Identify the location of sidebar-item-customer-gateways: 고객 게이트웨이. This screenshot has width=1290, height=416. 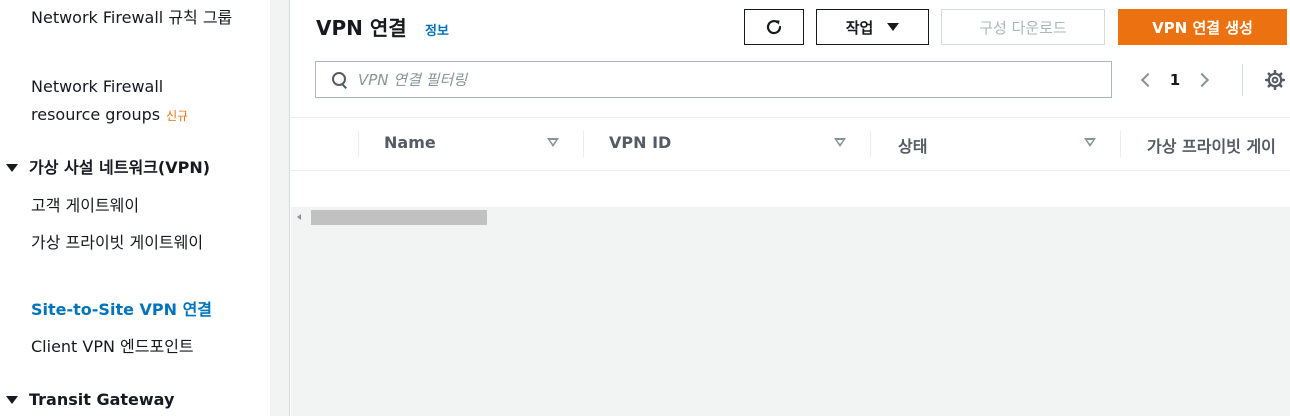
(133, 206).